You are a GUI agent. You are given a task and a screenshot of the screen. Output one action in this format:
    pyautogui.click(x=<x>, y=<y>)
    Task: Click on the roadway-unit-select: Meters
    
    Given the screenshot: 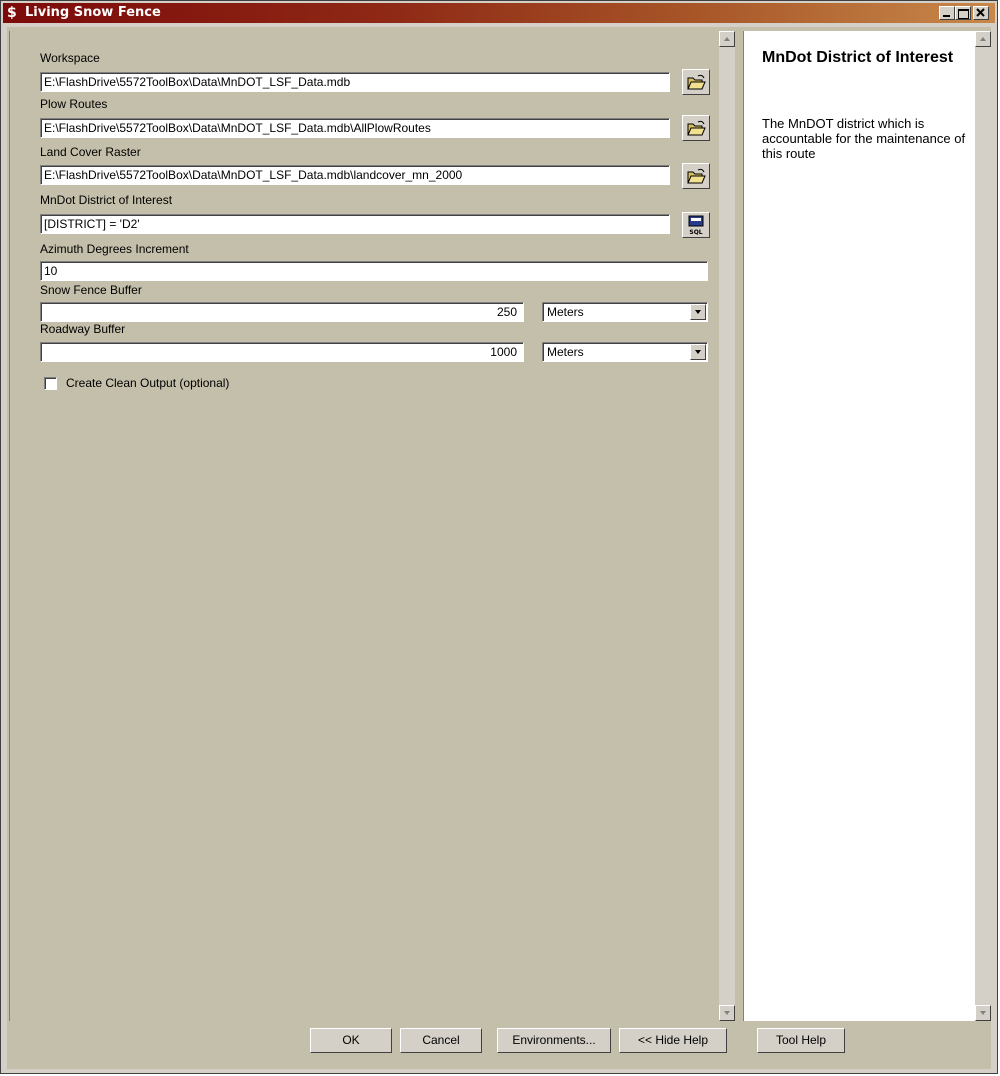 What is the action you would take?
    pyautogui.click(x=625, y=352)
    